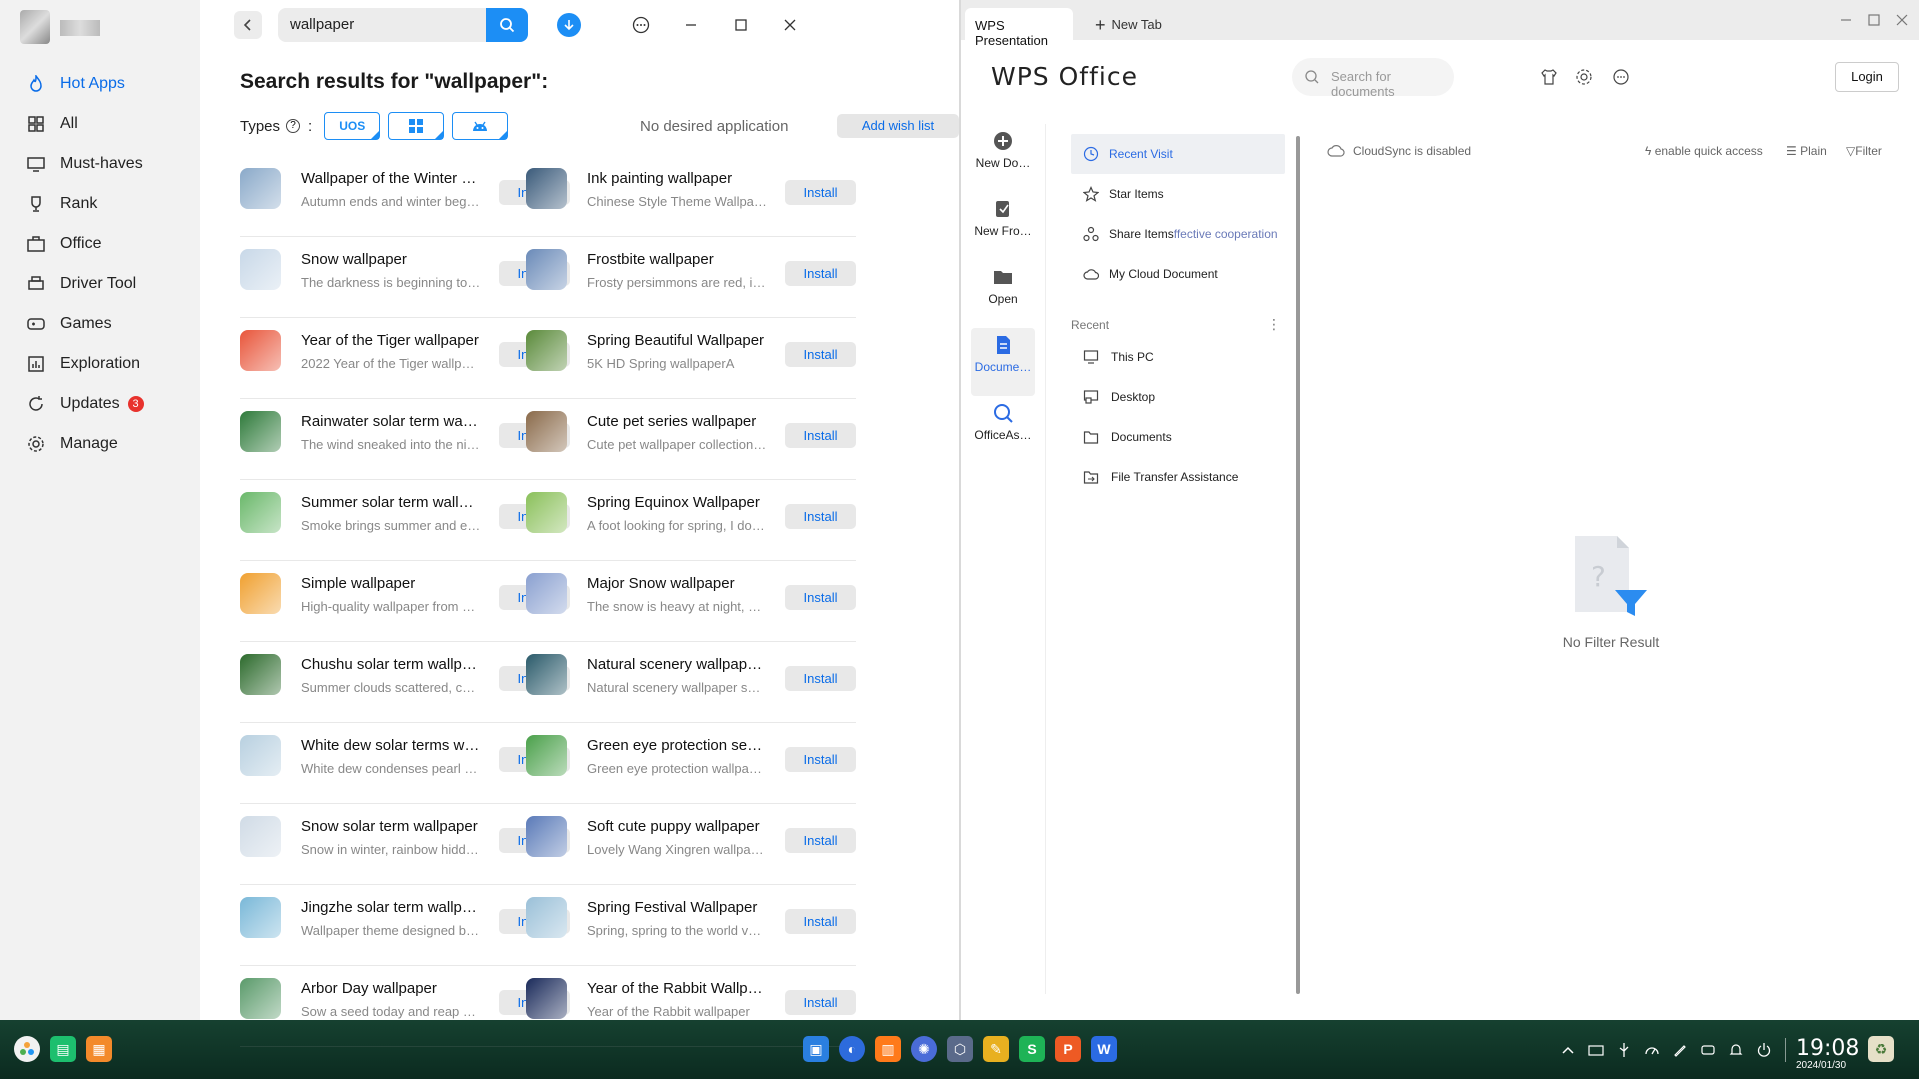 Image resolution: width=1919 pixels, height=1079 pixels. What do you see at coordinates (391, 826) in the screenshot?
I see `app-name: Snow solar term wallpaper` at bounding box center [391, 826].